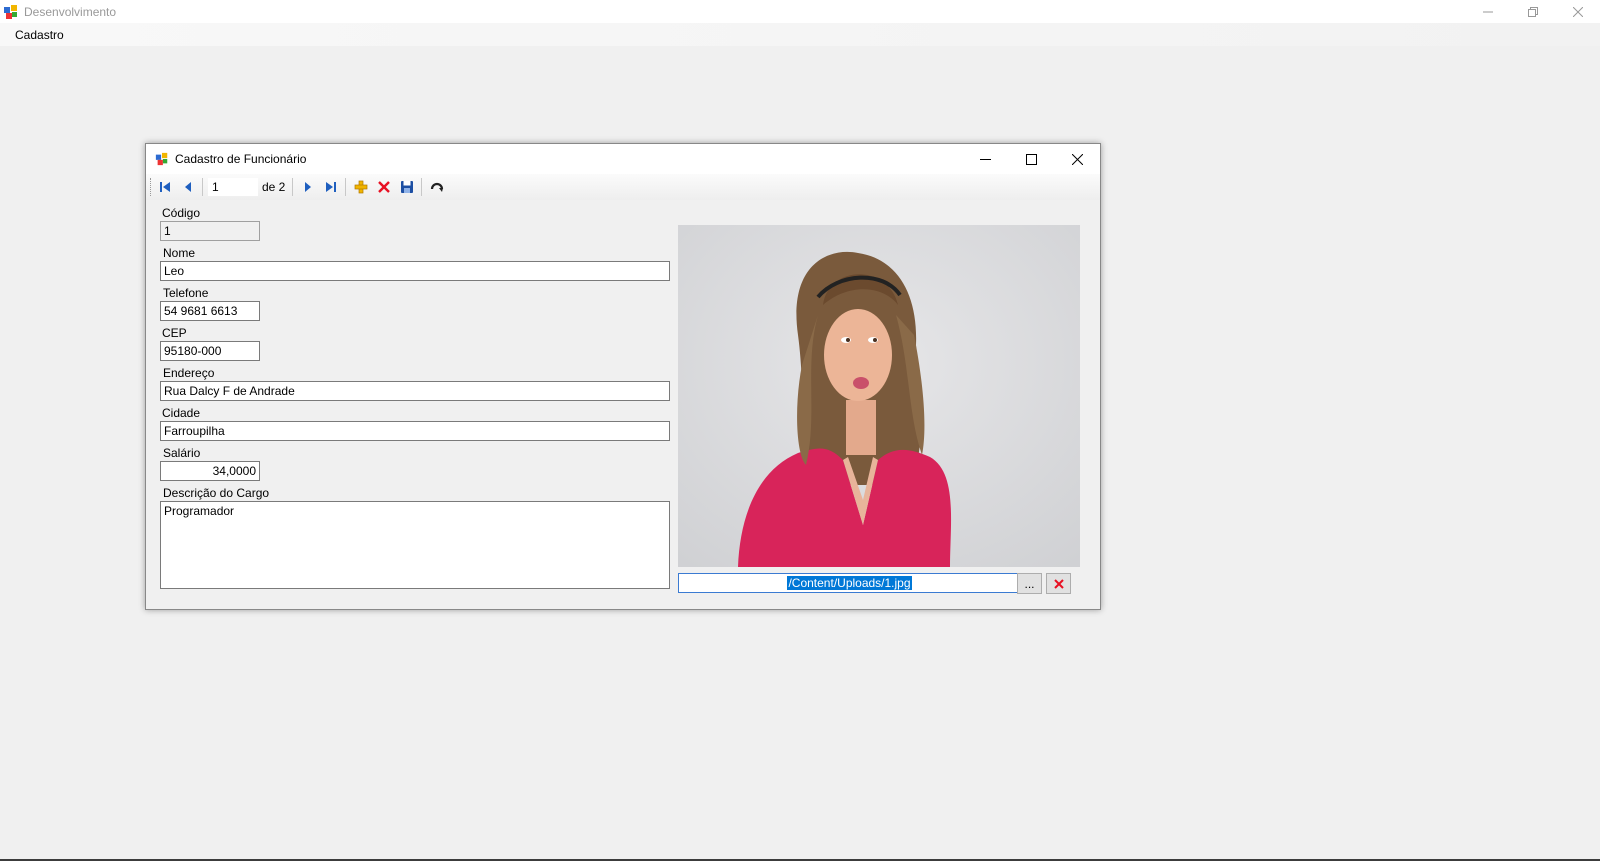  I want to click on move-previous-button, so click(187, 187).